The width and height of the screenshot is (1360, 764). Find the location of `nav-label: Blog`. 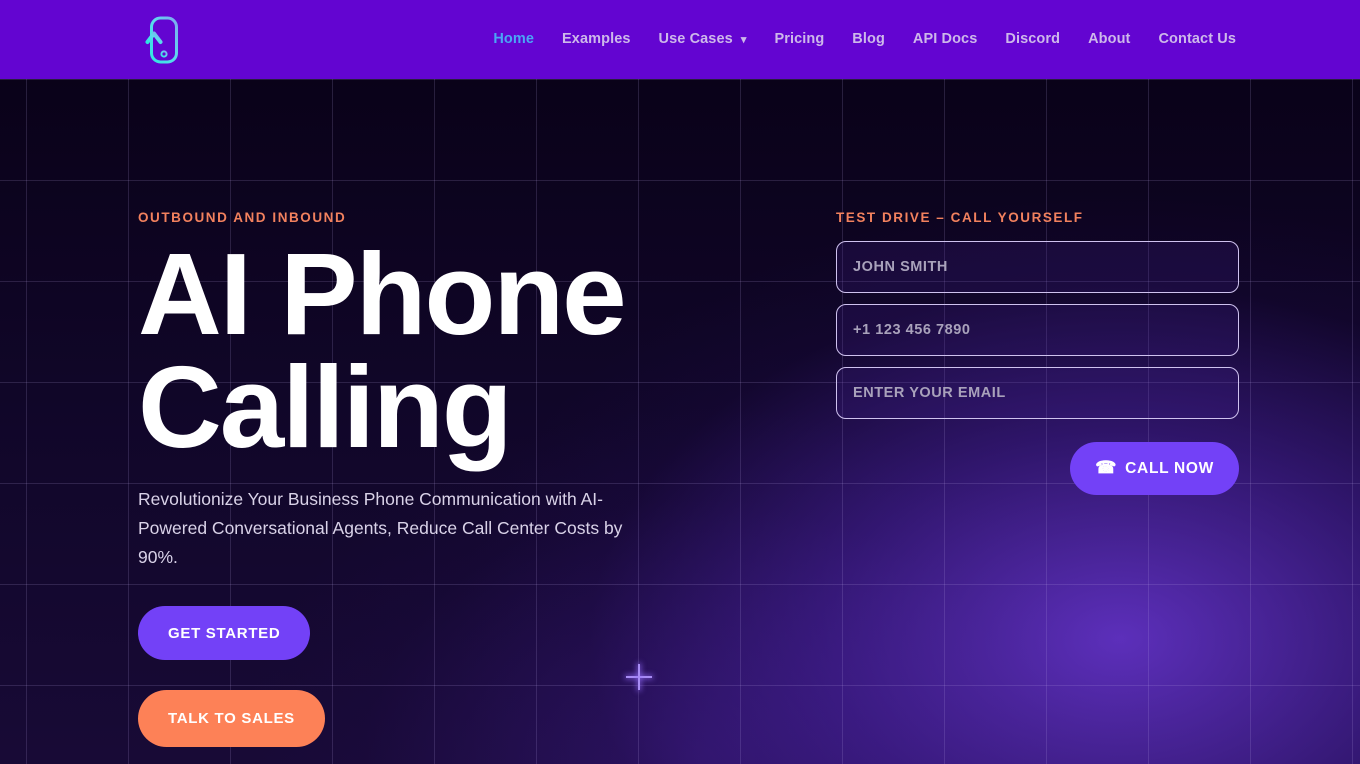

nav-label: Blog is located at coordinates (868, 39).